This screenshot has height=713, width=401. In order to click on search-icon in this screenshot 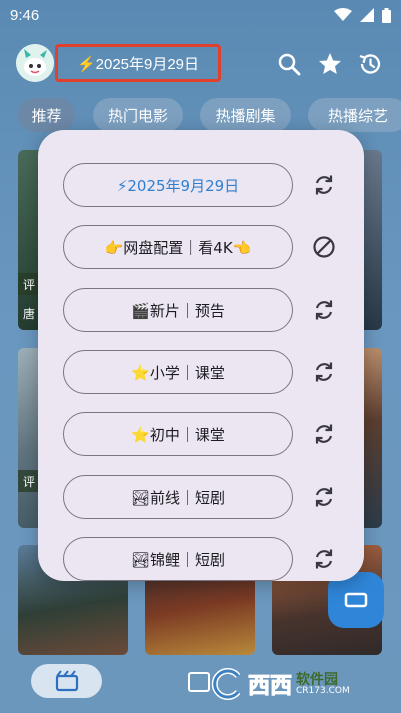, I will do `click(289, 64)`.